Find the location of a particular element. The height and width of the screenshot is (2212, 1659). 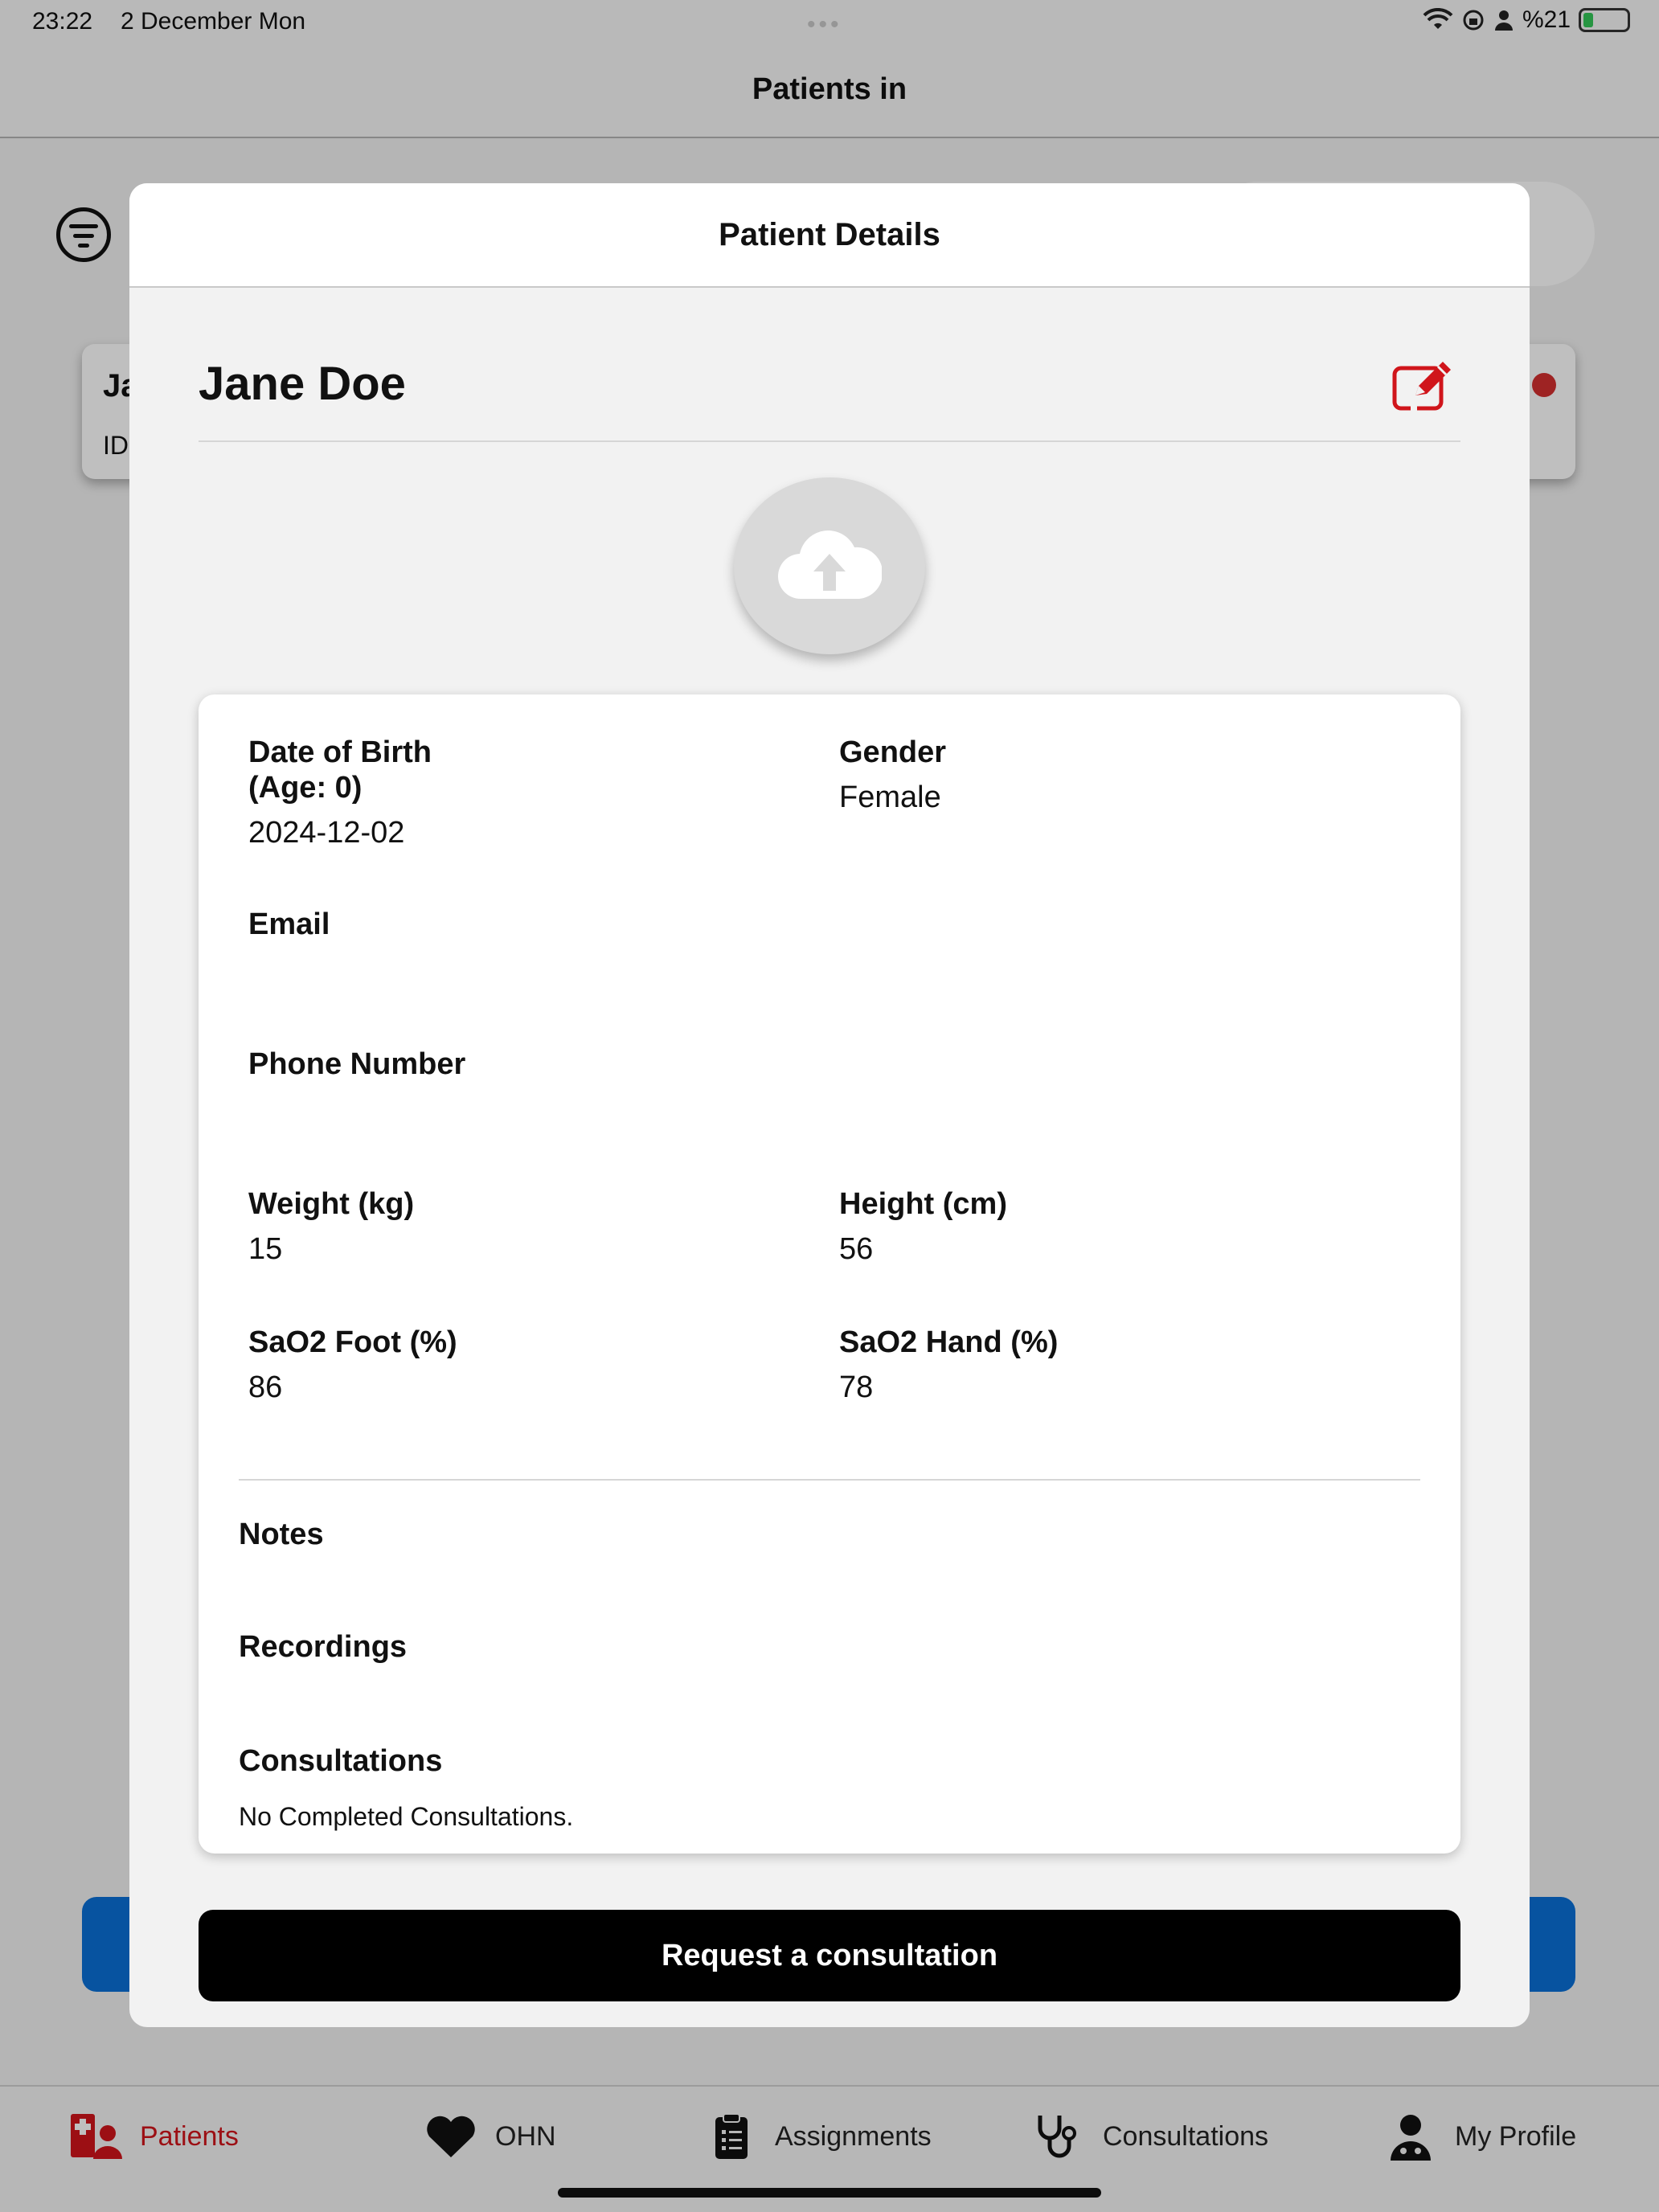

height-label: Height (cm) is located at coordinates (923, 1204).